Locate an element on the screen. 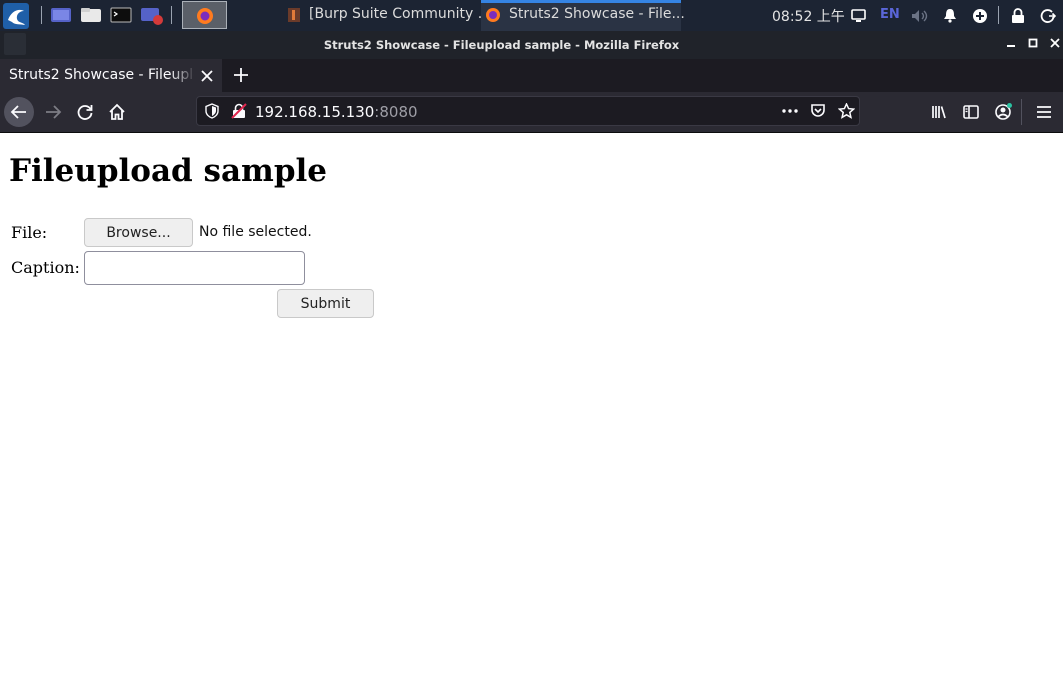 This screenshot has height=696, width=1063. logout-icon is located at coordinates (1048, 18).